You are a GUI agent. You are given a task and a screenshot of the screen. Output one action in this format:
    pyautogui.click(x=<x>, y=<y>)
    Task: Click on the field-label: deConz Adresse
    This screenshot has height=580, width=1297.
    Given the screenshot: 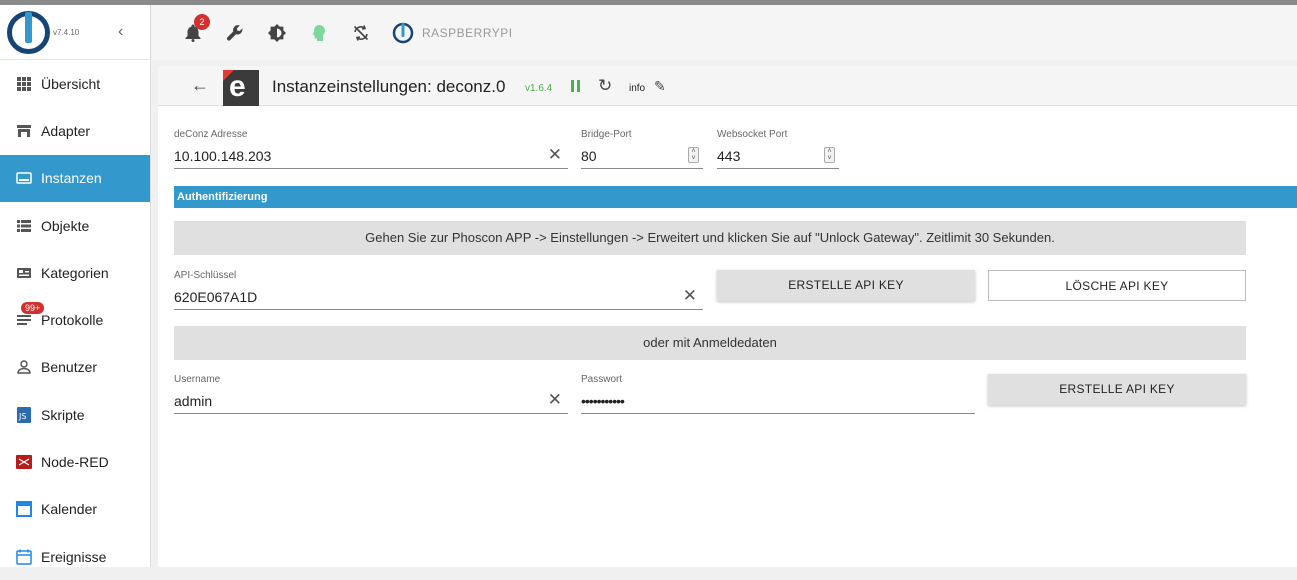 What is the action you would take?
    pyautogui.click(x=211, y=134)
    